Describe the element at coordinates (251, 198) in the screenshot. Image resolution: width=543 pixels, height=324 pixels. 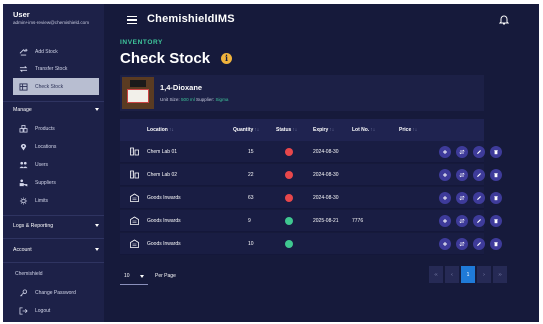
I see `cell-quantity: 63` at that location.